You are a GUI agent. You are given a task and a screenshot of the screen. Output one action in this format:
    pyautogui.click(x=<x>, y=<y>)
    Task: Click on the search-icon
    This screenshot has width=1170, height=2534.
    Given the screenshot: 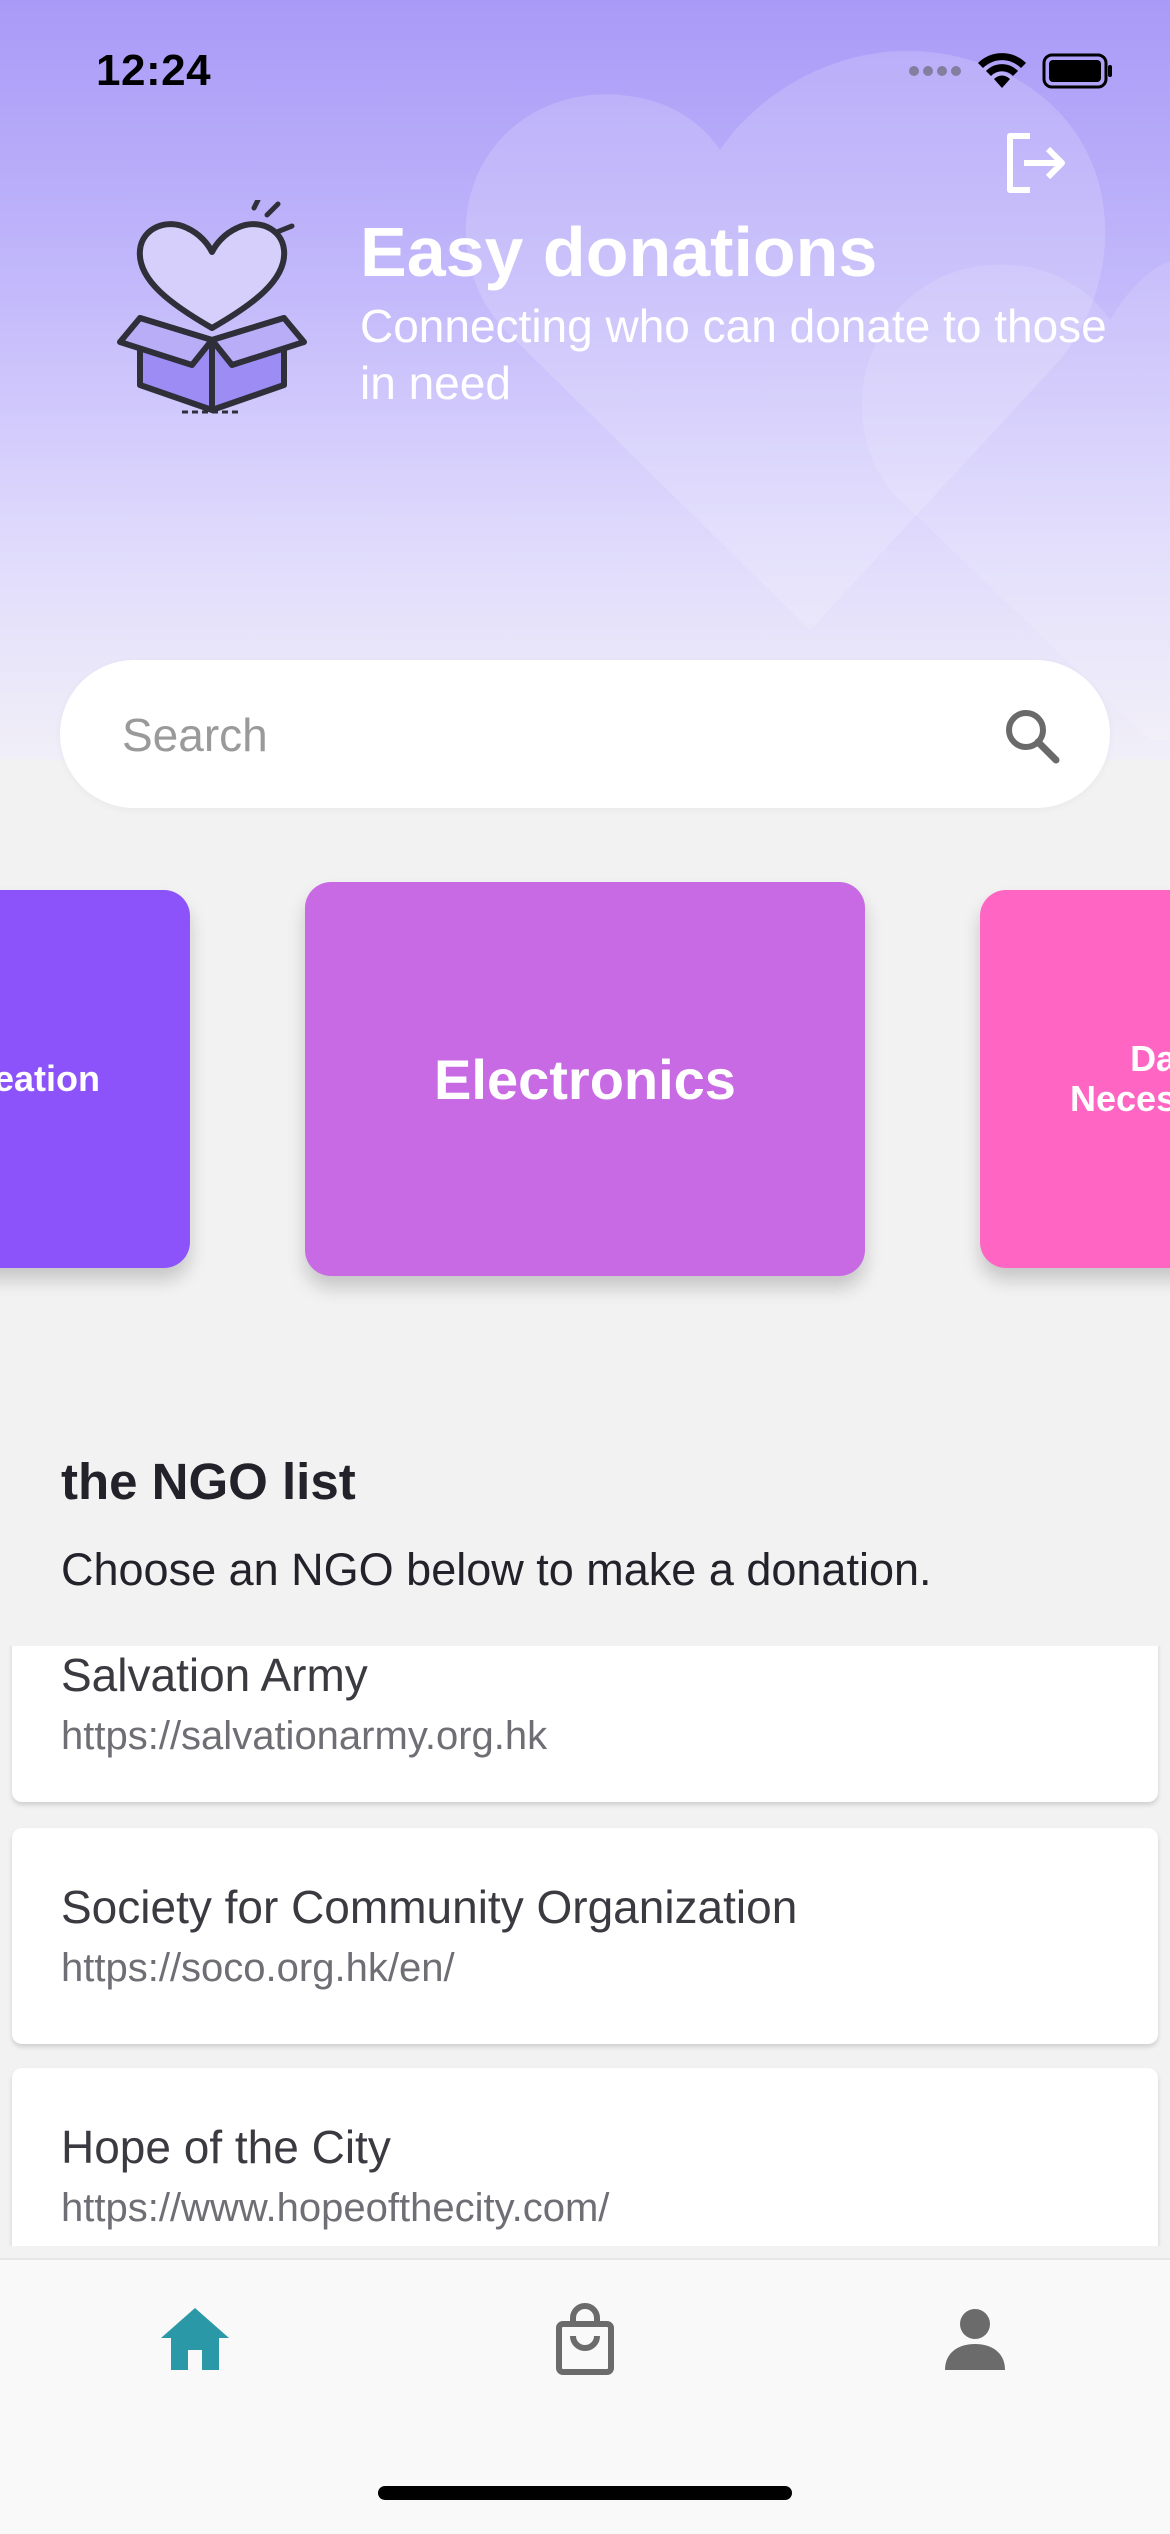 What is the action you would take?
    pyautogui.click(x=1032, y=736)
    